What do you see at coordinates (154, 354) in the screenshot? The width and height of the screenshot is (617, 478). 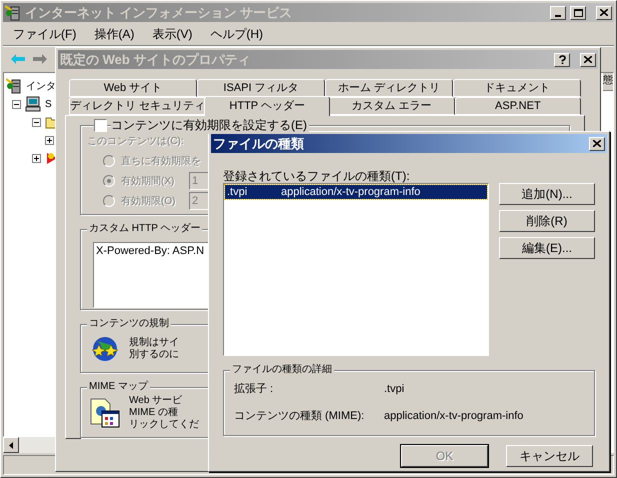 I see `description-text: 別するのに` at bounding box center [154, 354].